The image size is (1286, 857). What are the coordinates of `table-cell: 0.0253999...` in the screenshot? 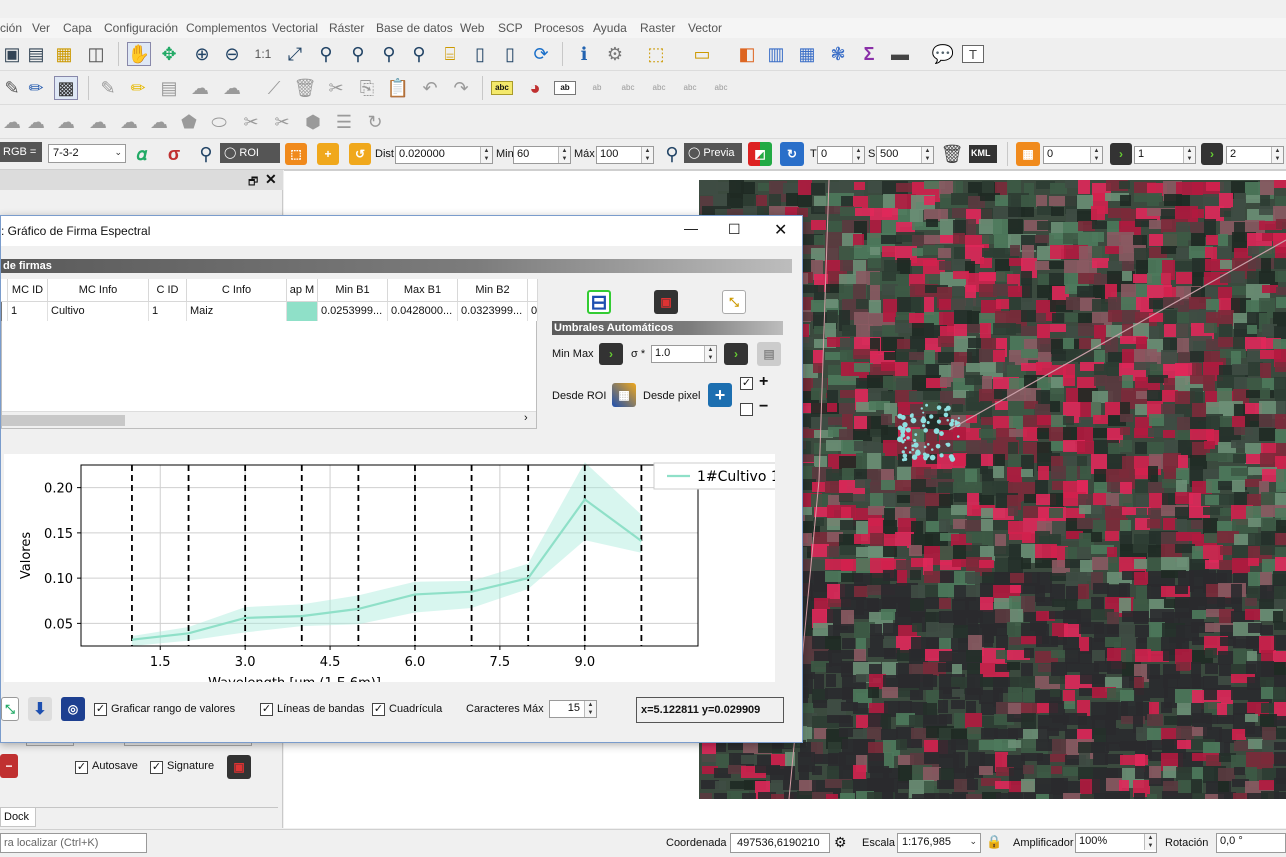 It's located at (352, 311).